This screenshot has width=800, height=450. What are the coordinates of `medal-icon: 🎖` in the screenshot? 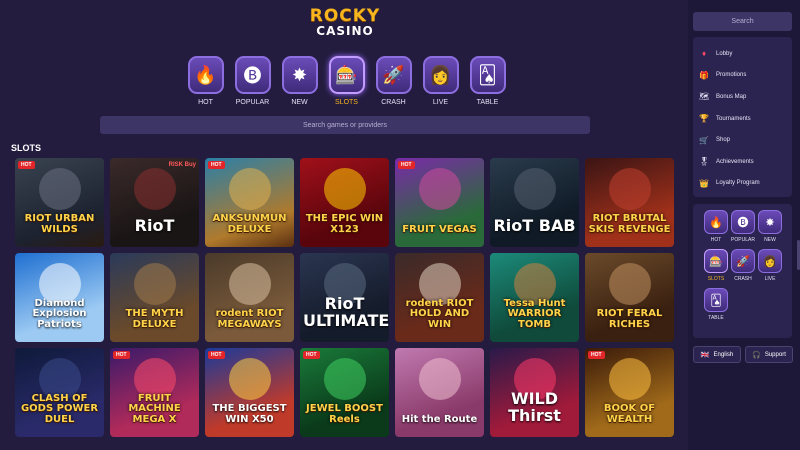 It's located at (704, 162).